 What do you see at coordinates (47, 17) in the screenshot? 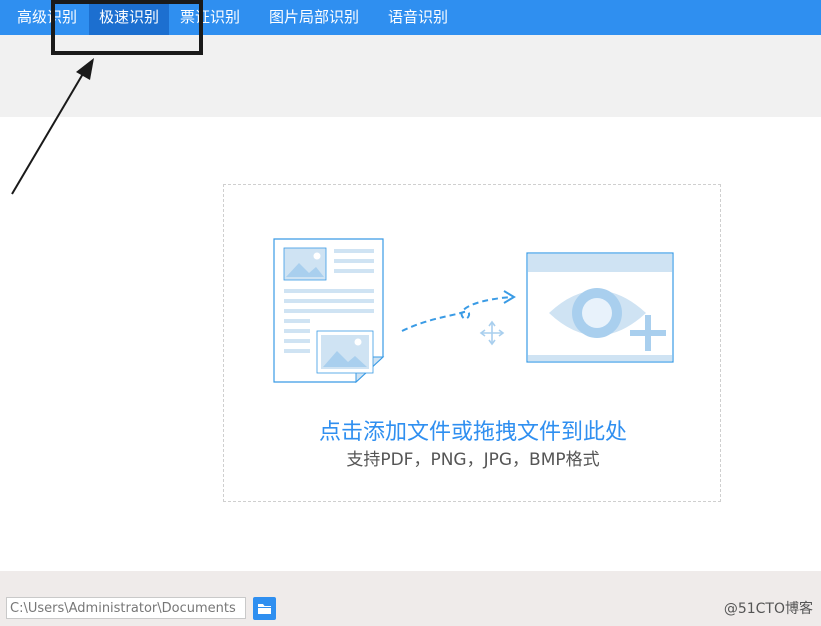
I see `tab-advanced-recognition: 高级识别` at bounding box center [47, 17].